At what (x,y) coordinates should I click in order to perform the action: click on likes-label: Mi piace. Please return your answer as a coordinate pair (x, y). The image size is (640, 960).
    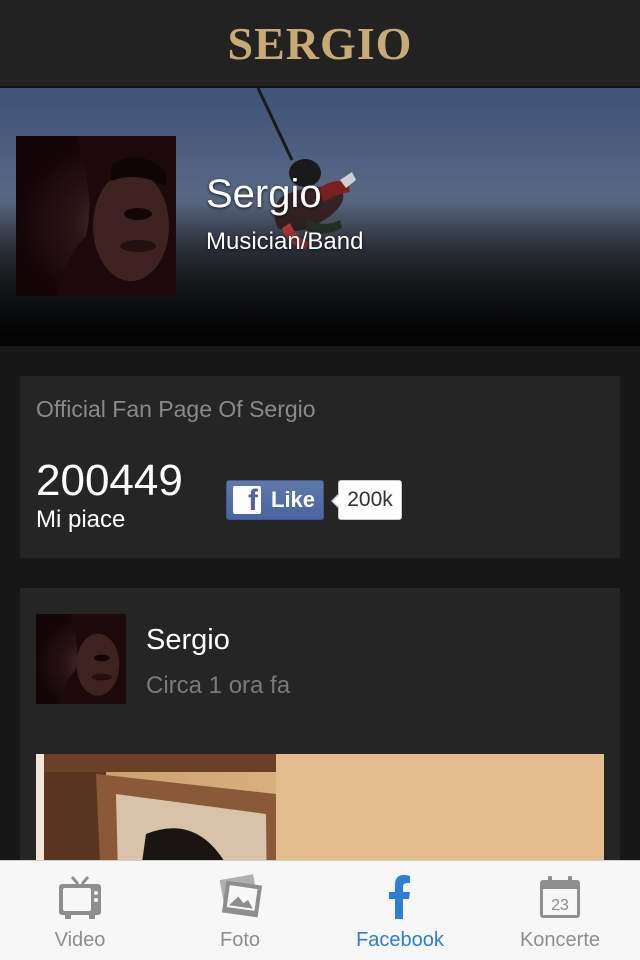
    Looking at the image, I should click on (81, 519).